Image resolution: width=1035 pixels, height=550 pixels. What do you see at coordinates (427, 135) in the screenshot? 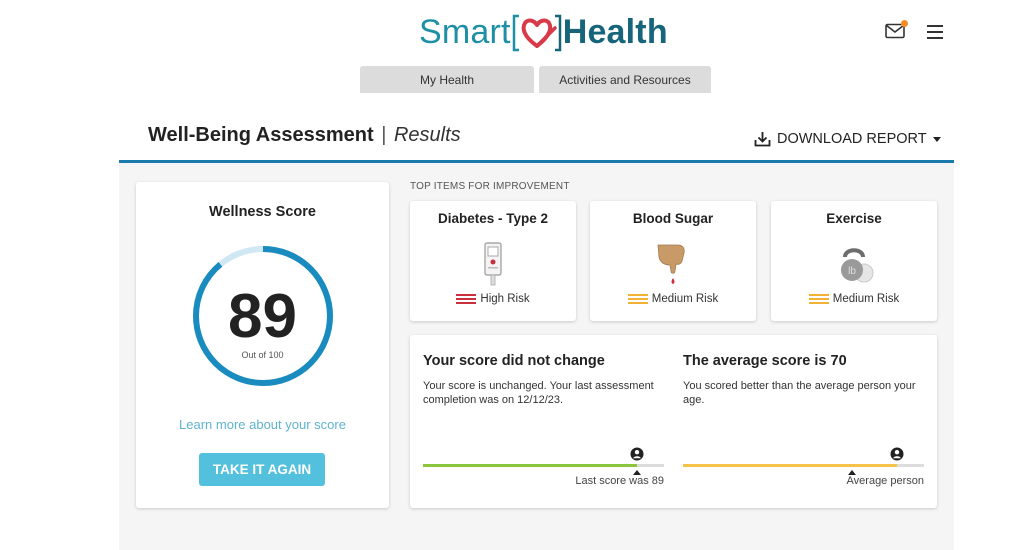
I see `page-subtitle: Results` at bounding box center [427, 135].